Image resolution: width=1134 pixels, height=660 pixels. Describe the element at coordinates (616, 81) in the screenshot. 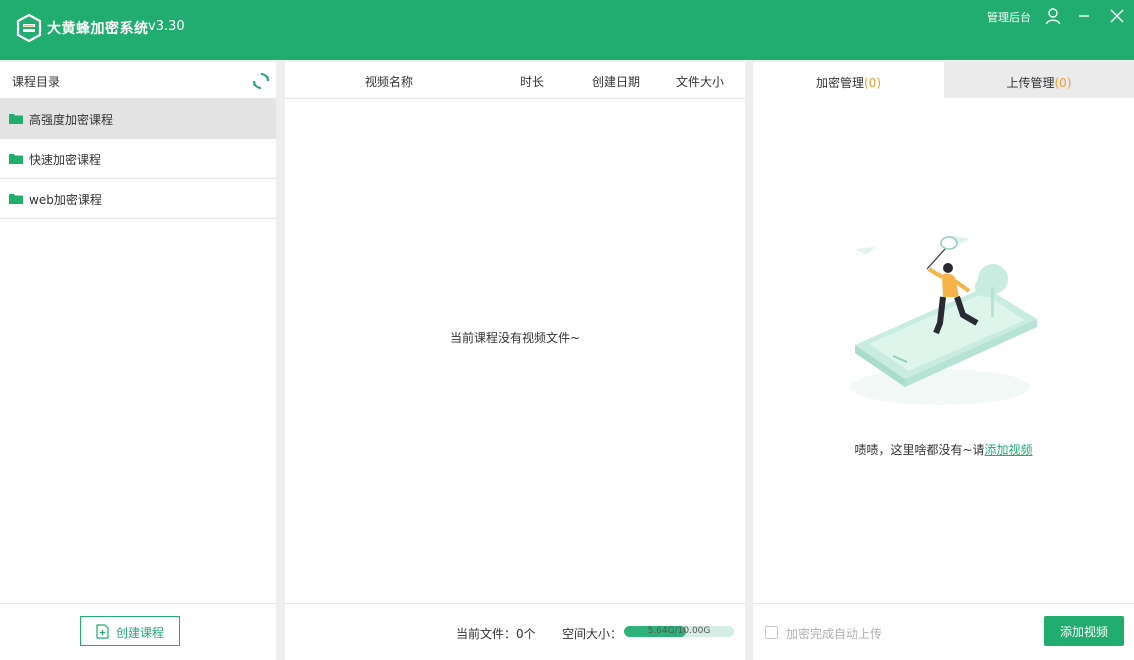

I see `column-created-date: 创建日期` at that location.